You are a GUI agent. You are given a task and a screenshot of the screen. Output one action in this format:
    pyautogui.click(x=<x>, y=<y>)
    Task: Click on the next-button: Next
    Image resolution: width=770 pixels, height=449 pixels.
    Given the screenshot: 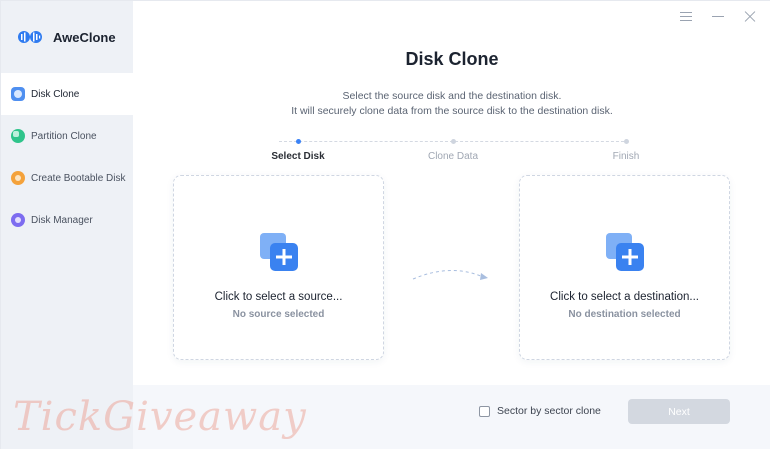 What is the action you would take?
    pyautogui.click(x=679, y=411)
    